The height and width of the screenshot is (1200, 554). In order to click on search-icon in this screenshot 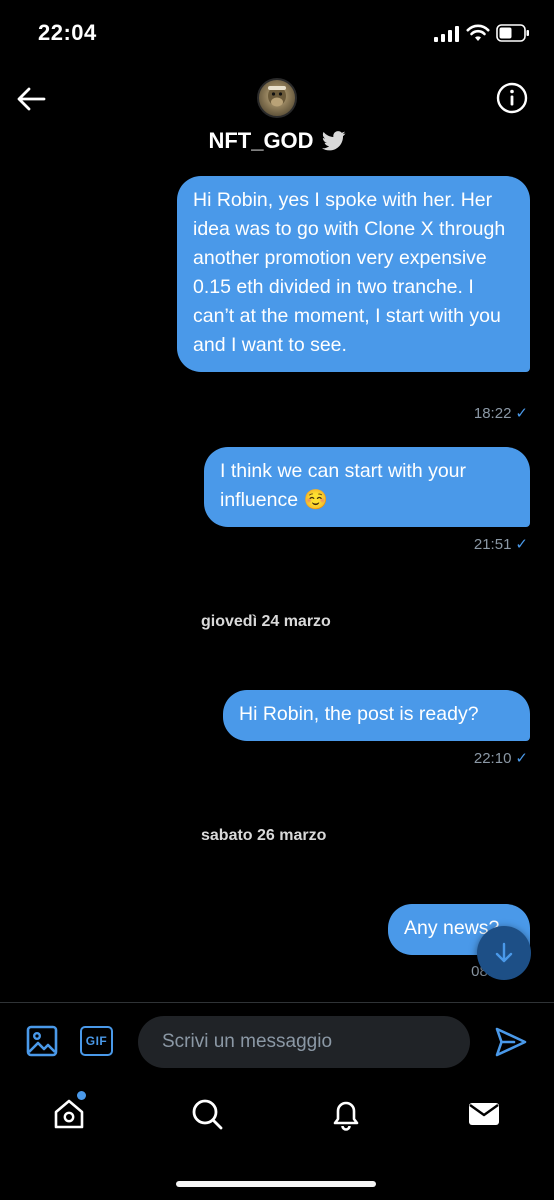, I will do `click(207, 1114)`.